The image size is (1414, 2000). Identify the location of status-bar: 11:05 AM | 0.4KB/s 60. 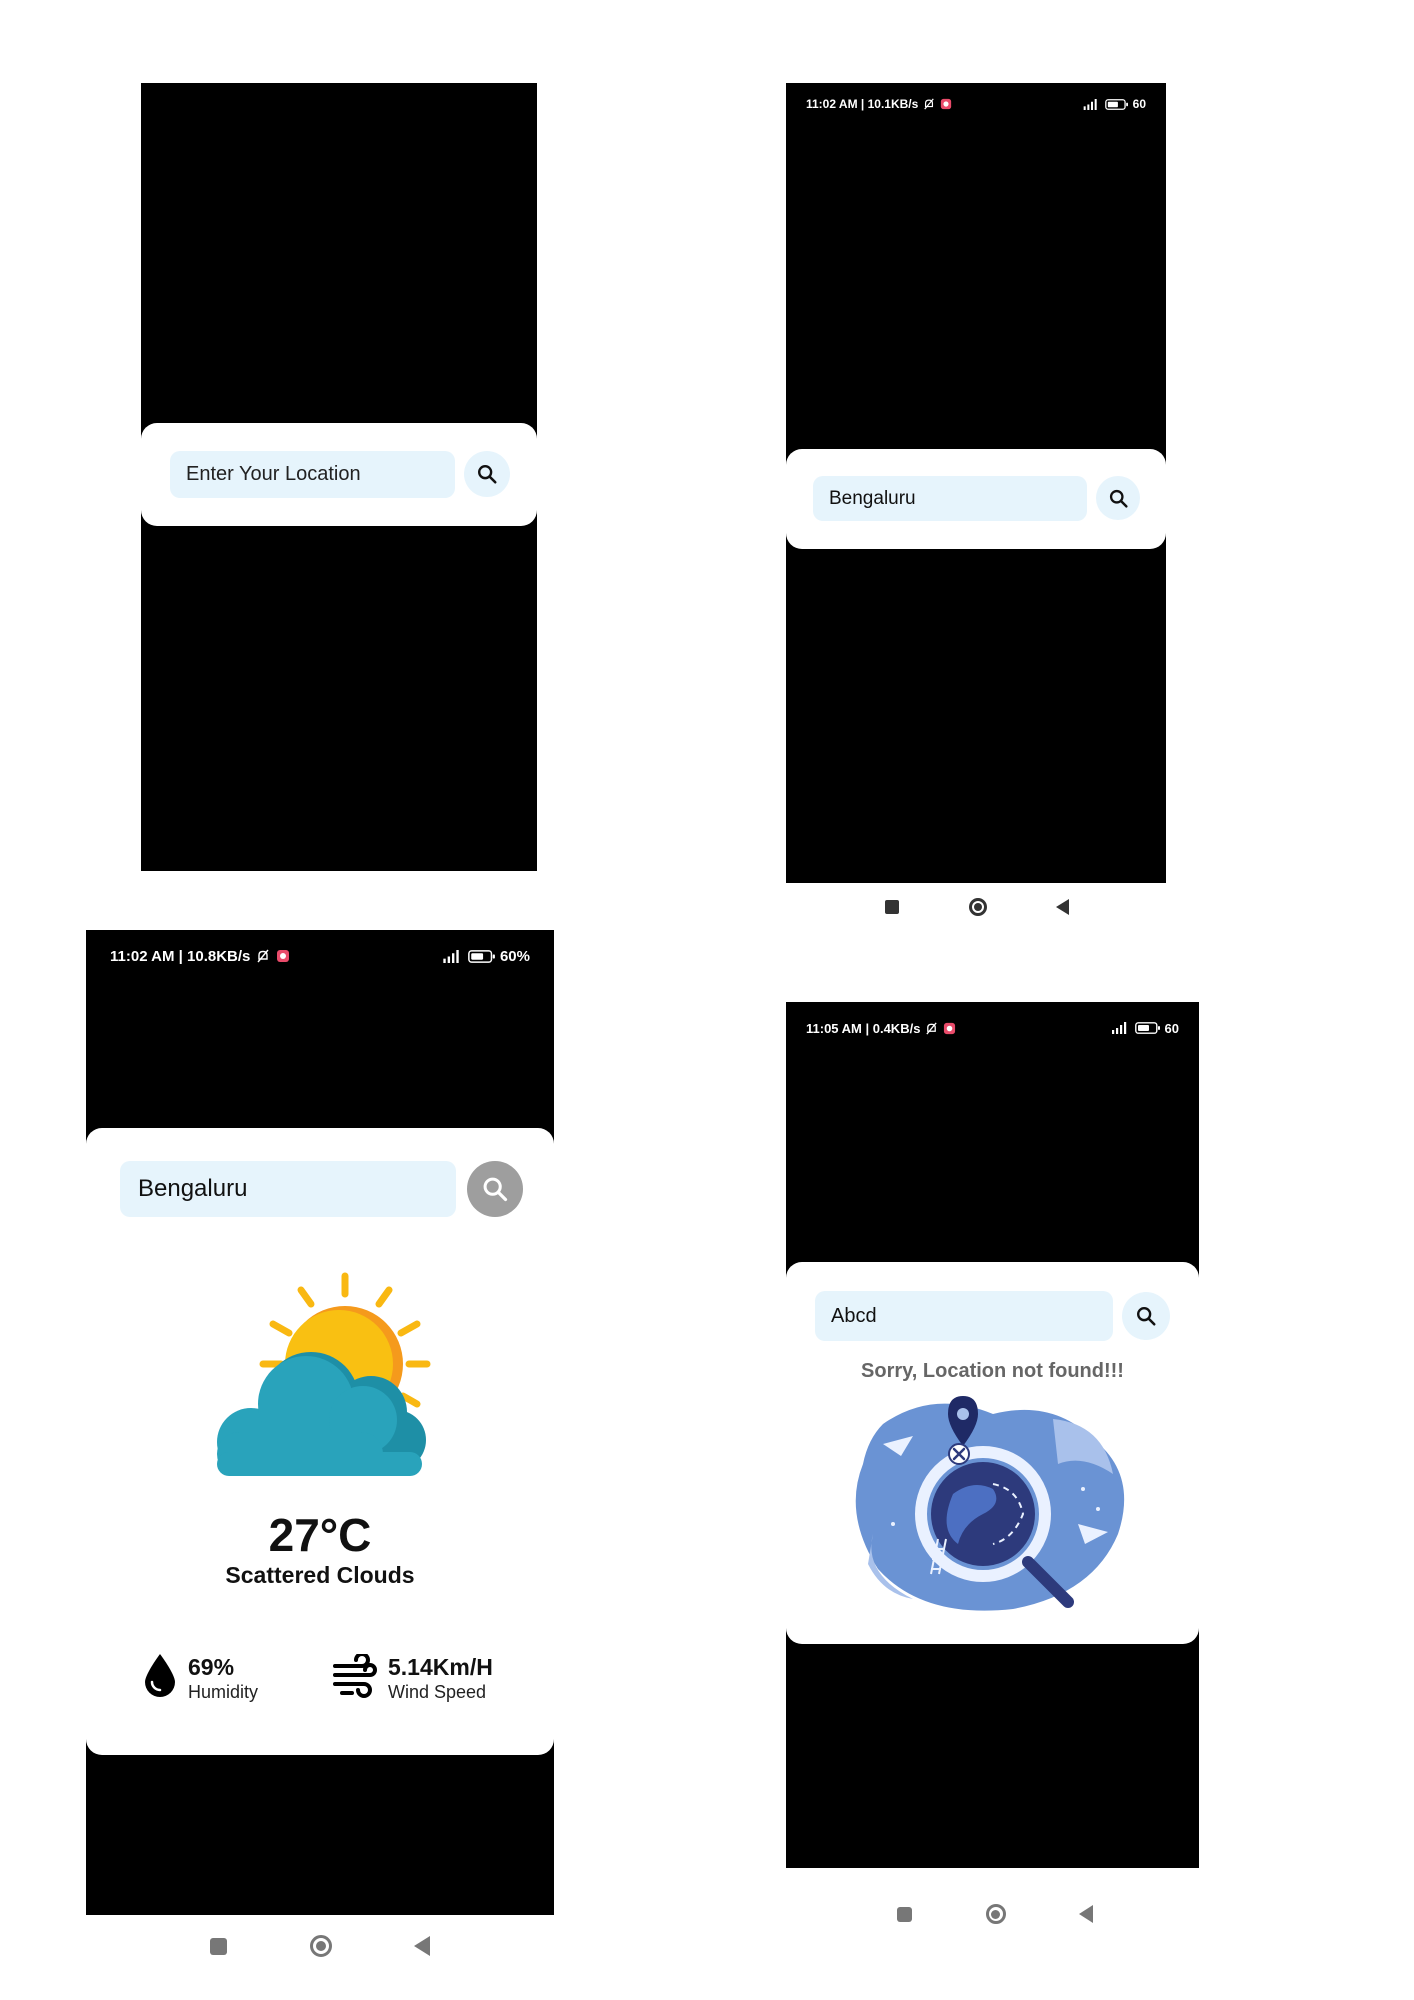
(992, 1028).